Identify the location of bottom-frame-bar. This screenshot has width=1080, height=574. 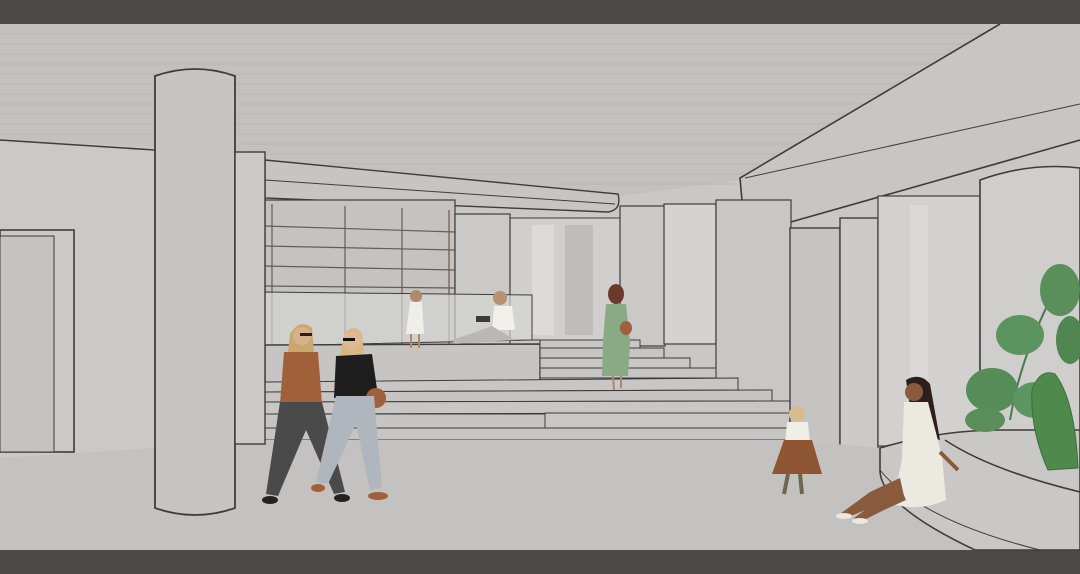
(540, 562).